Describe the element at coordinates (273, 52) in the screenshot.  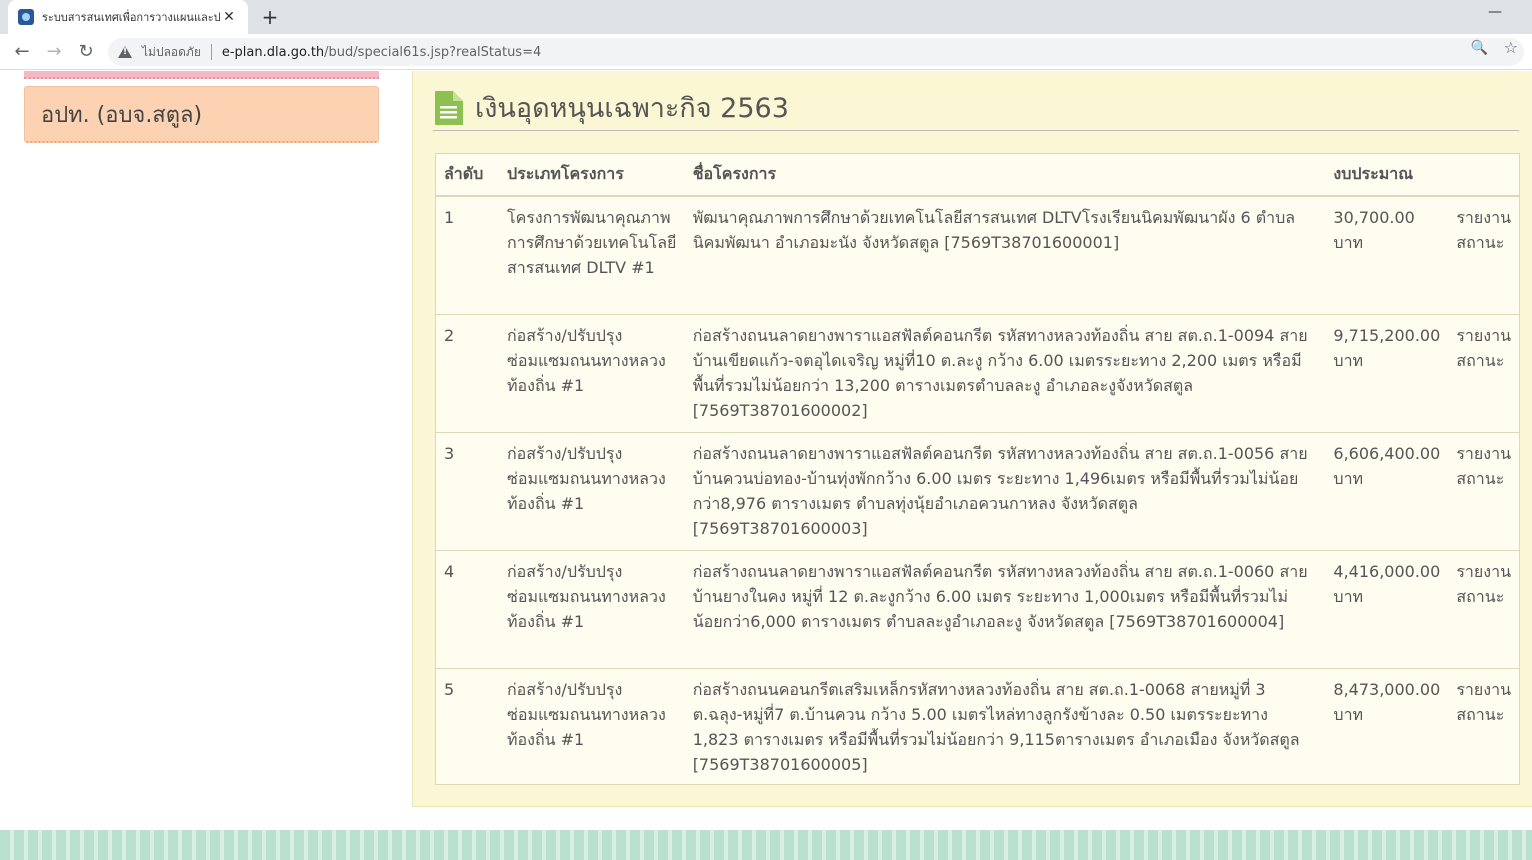
I see `url-host: e-plan.dla.go.th` at that location.